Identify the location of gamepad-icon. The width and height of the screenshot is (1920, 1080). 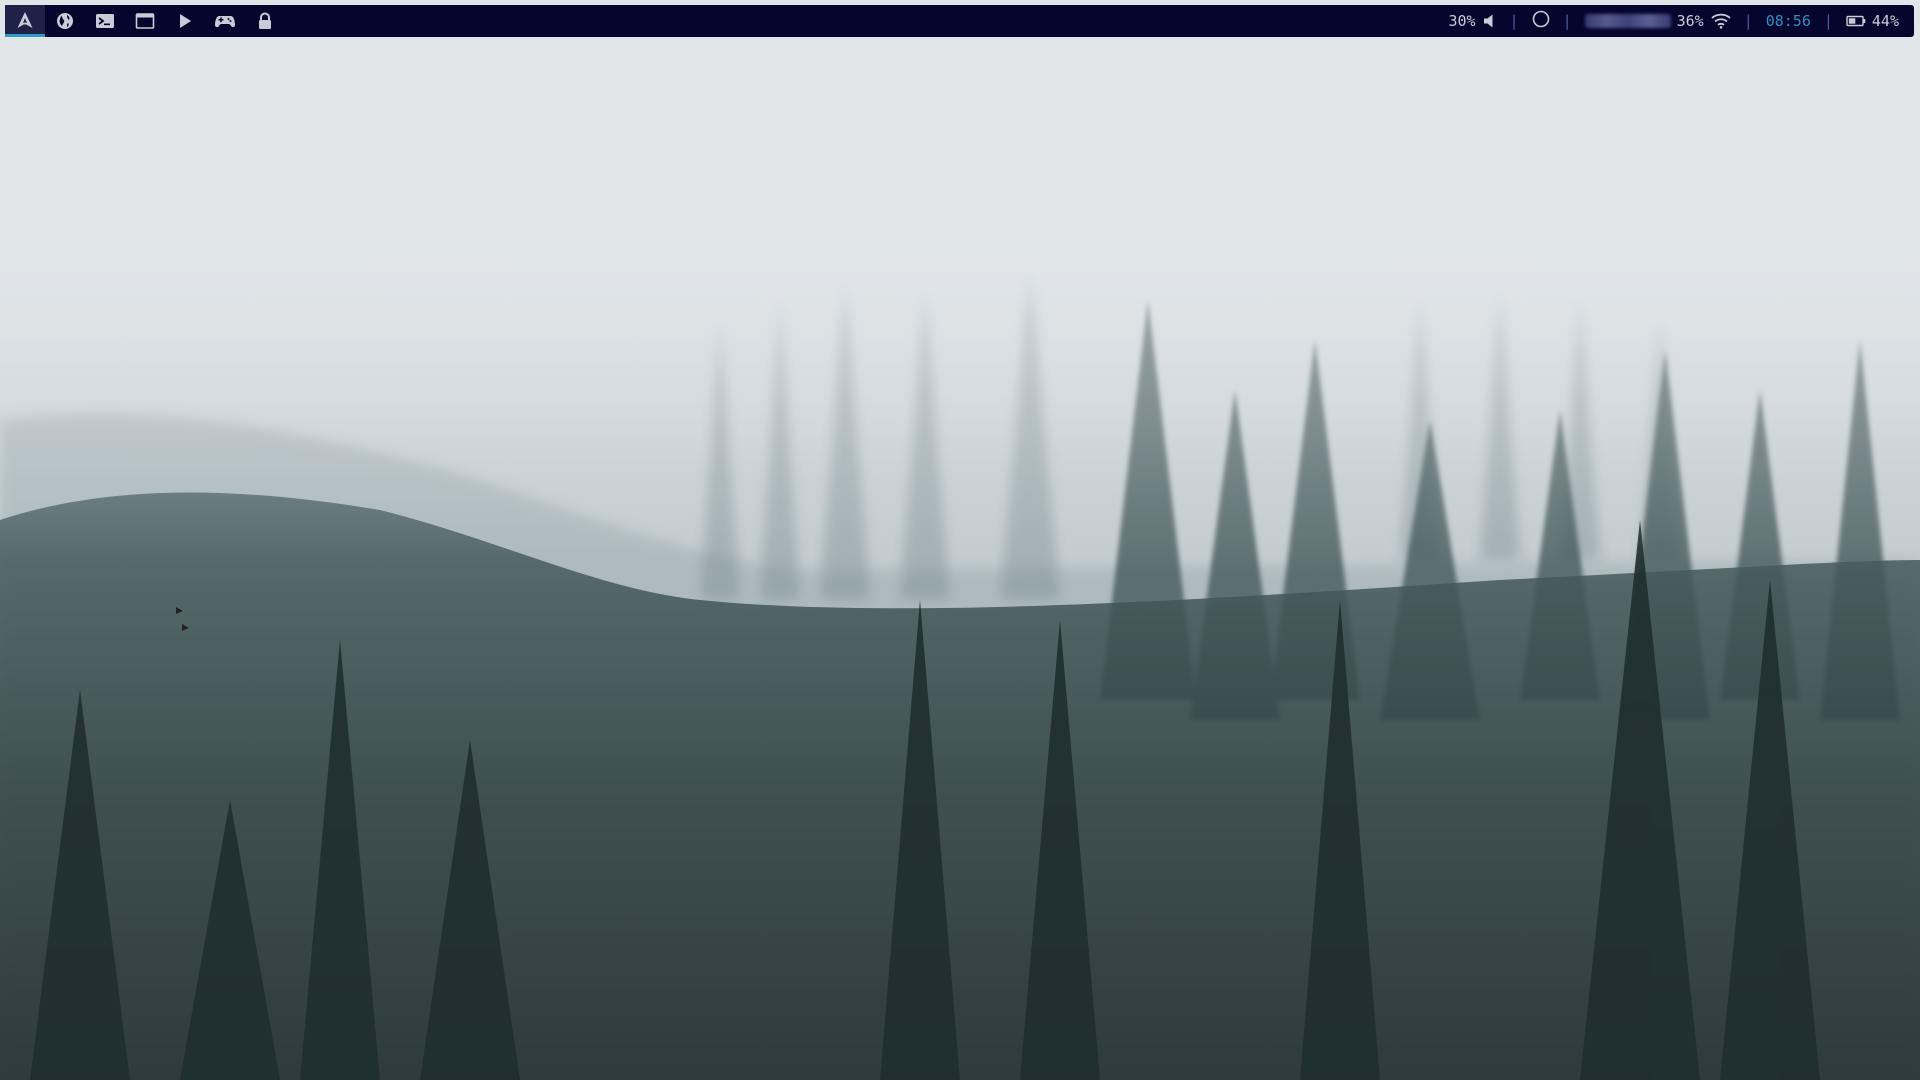
(225, 22).